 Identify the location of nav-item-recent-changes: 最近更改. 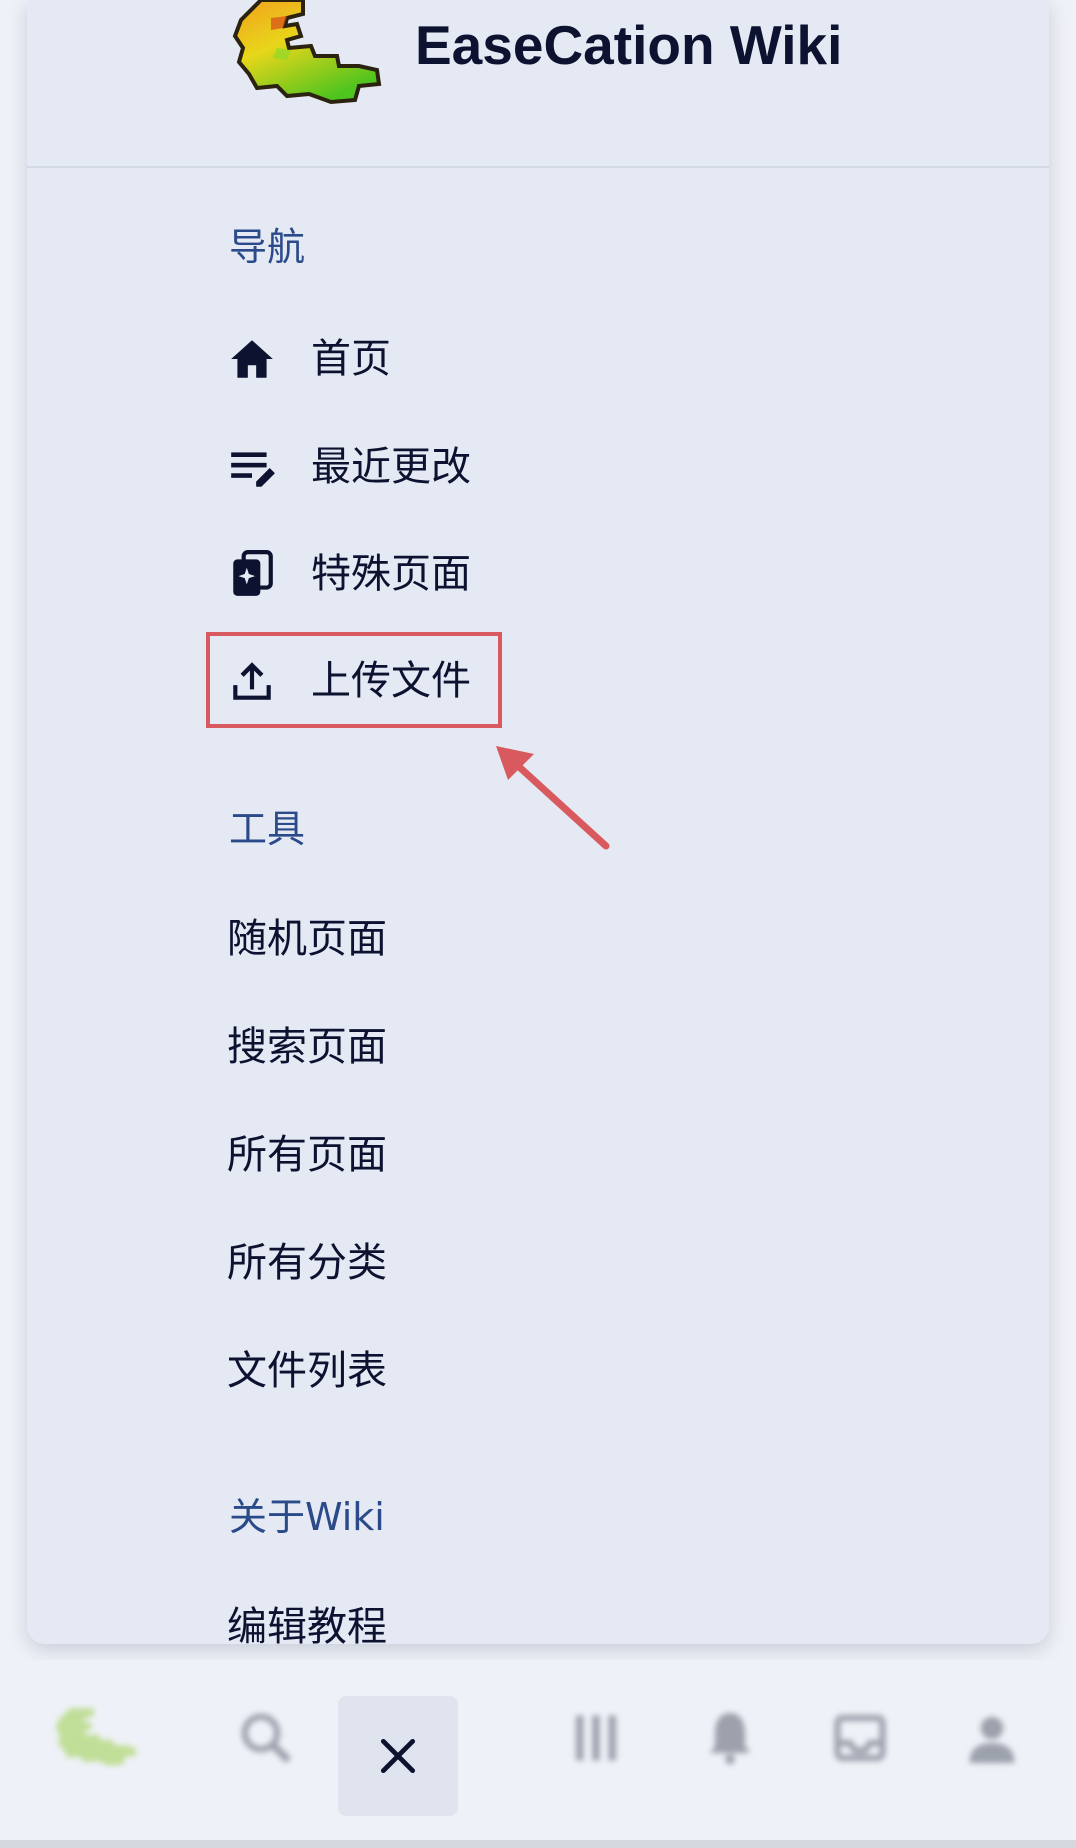
(349, 467).